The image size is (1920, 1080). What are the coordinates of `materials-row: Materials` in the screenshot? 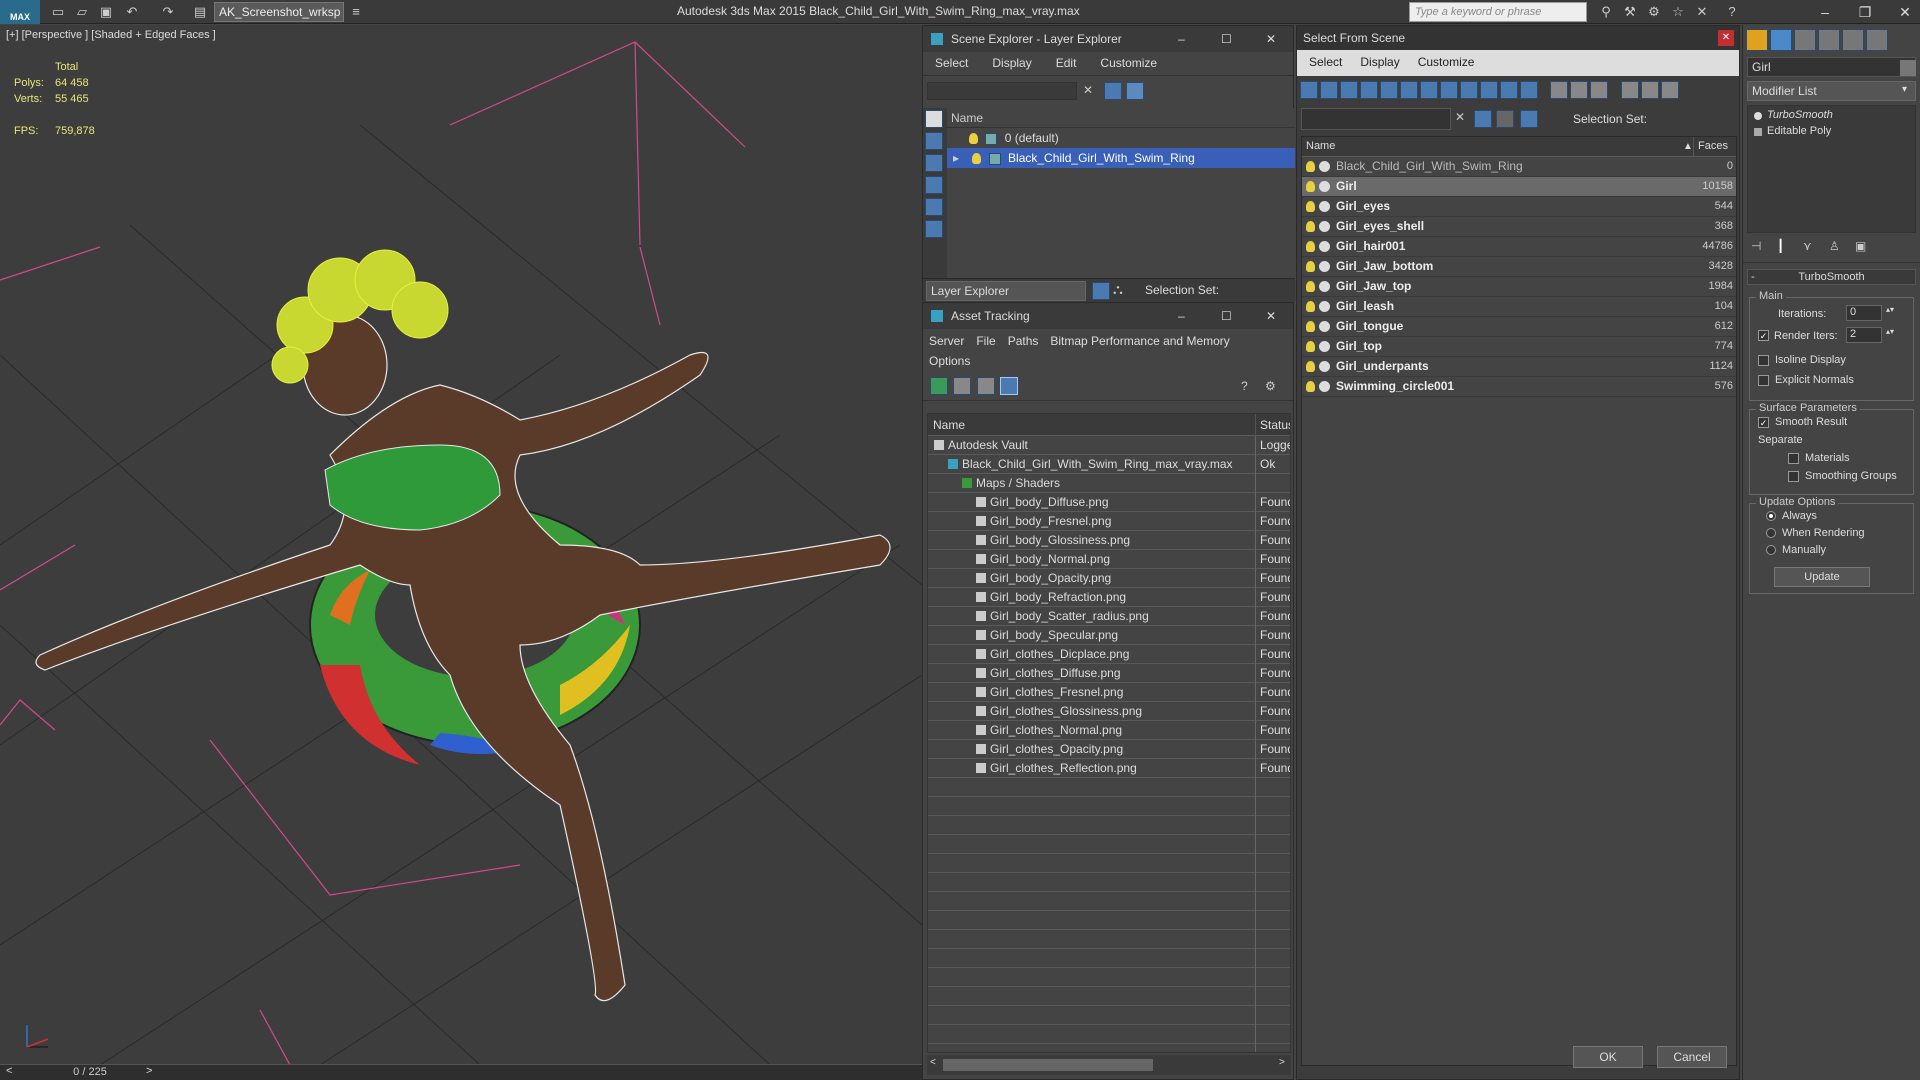 It's located at (1831, 461).